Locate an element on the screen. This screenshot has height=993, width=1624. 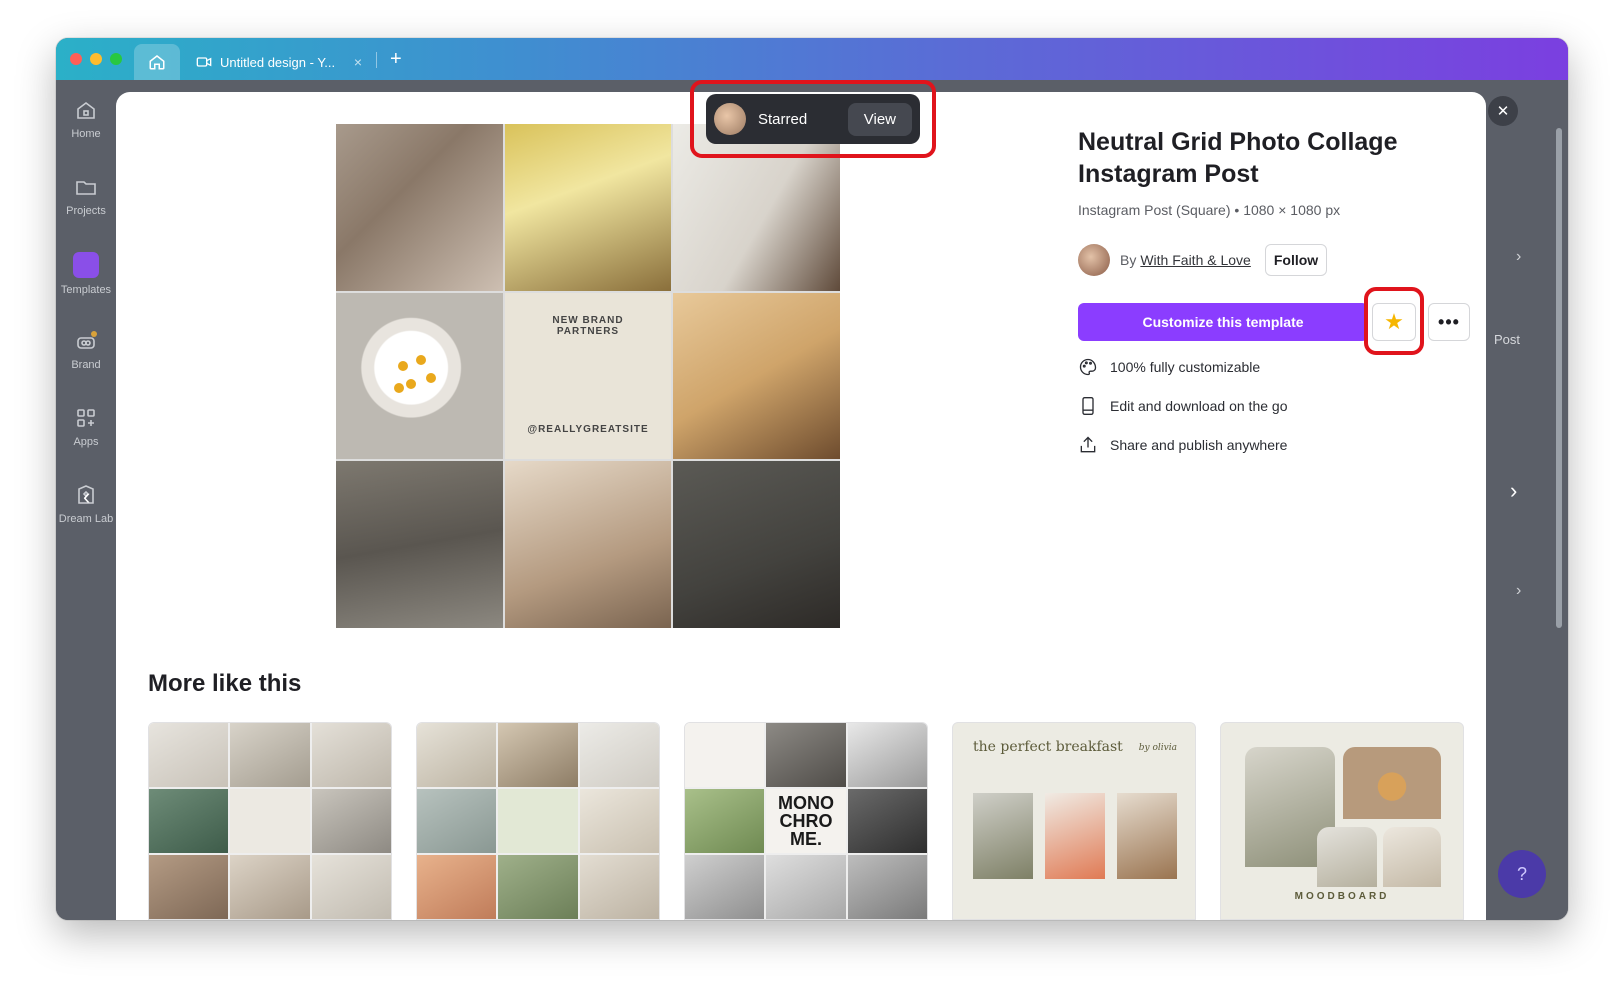
more-options-button: ••• is located at coordinates (1449, 322).